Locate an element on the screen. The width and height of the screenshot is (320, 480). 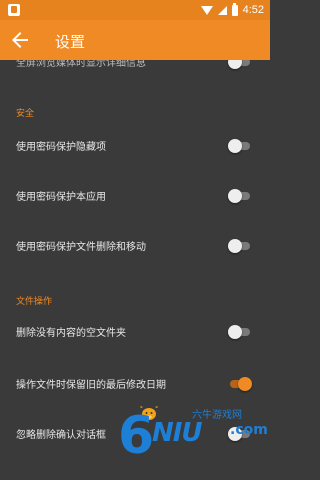
setting-label: 使用密码保护本应用 is located at coordinates (61, 197).